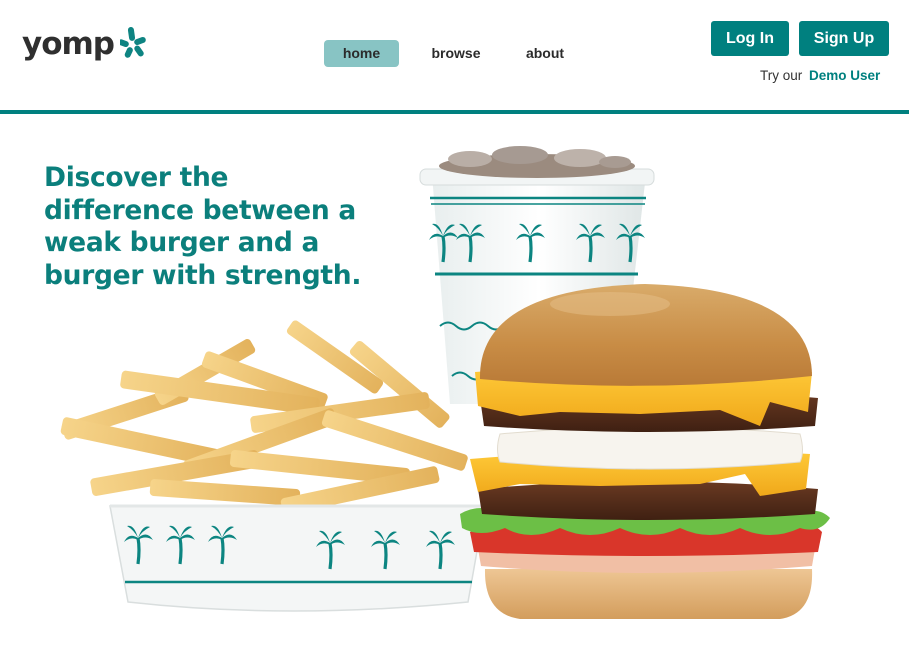 The image size is (909, 666). Describe the element at coordinates (68, 43) in the screenshot. I see `logo-wordmark: yomp` at that location.